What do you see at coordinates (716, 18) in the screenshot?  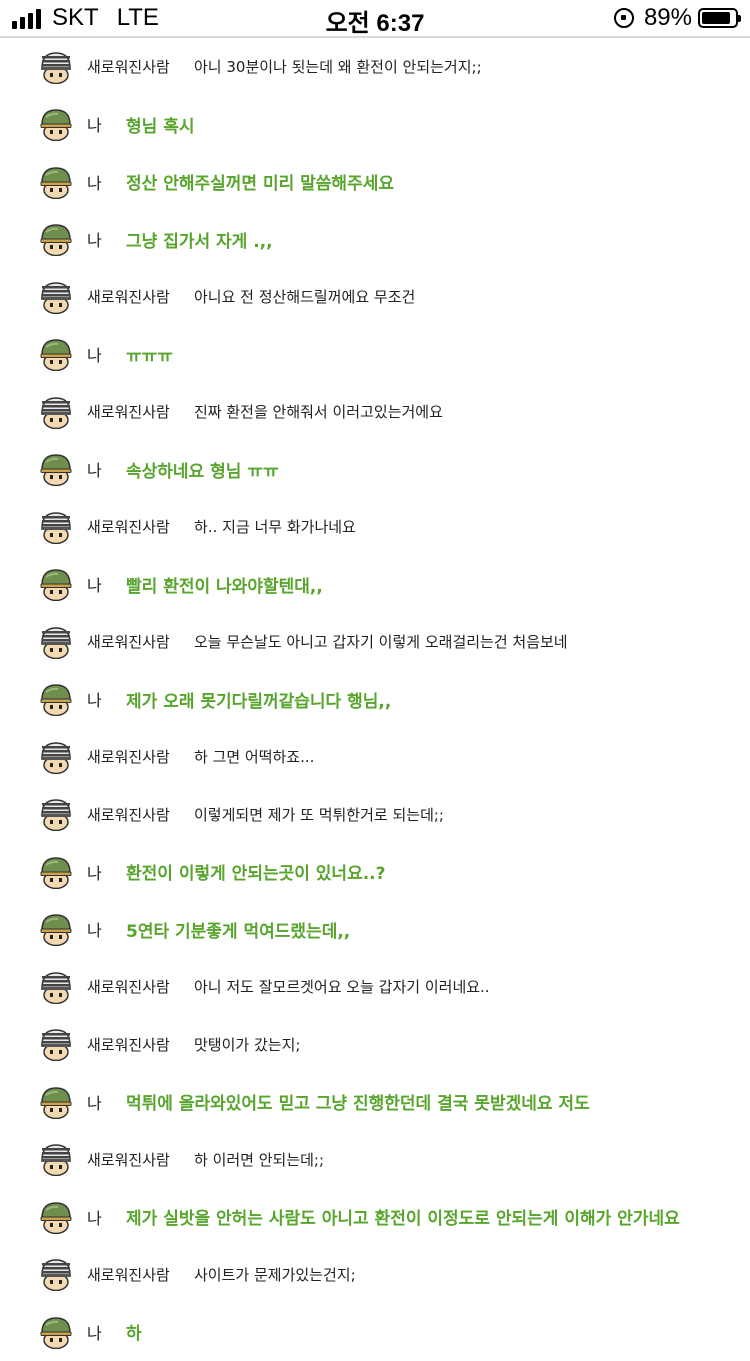 I see `battery-level-fill` at bounding box center [716, 18].